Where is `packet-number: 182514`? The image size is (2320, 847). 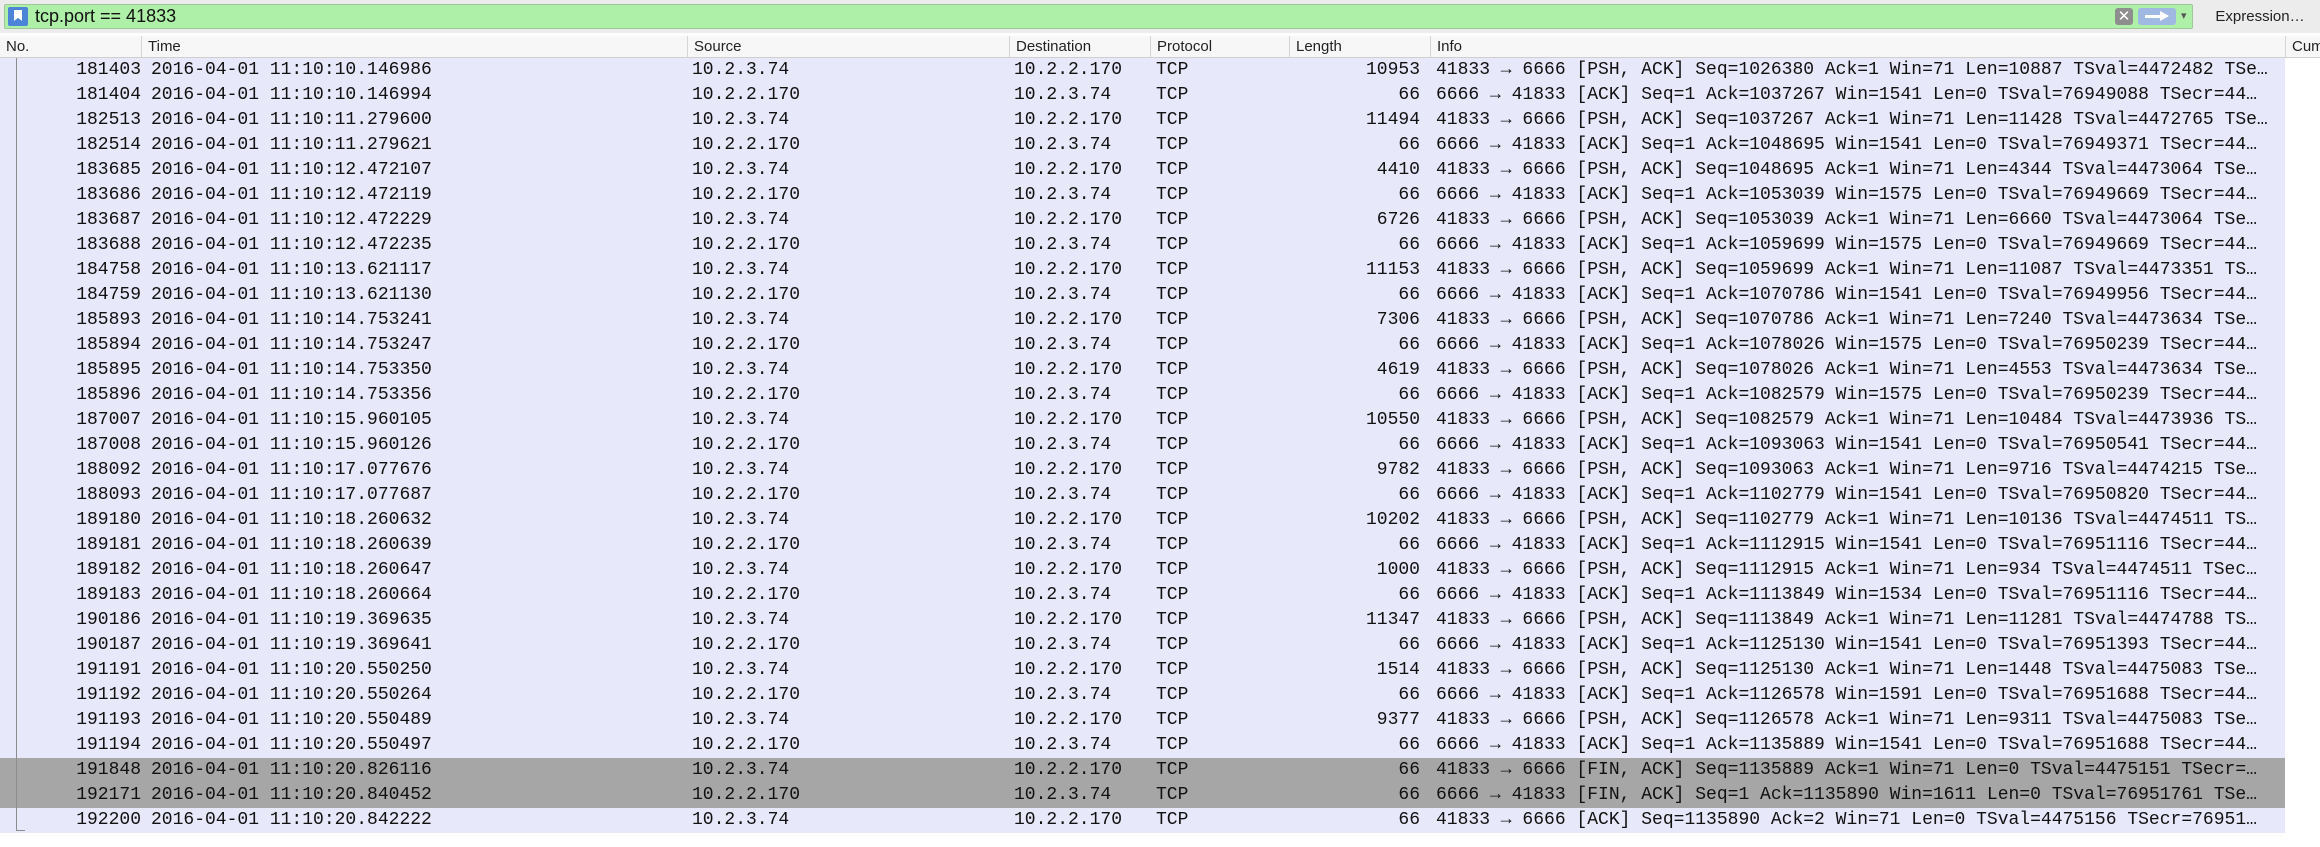 packet-number: 182514 is located at coordinates (108, 145).